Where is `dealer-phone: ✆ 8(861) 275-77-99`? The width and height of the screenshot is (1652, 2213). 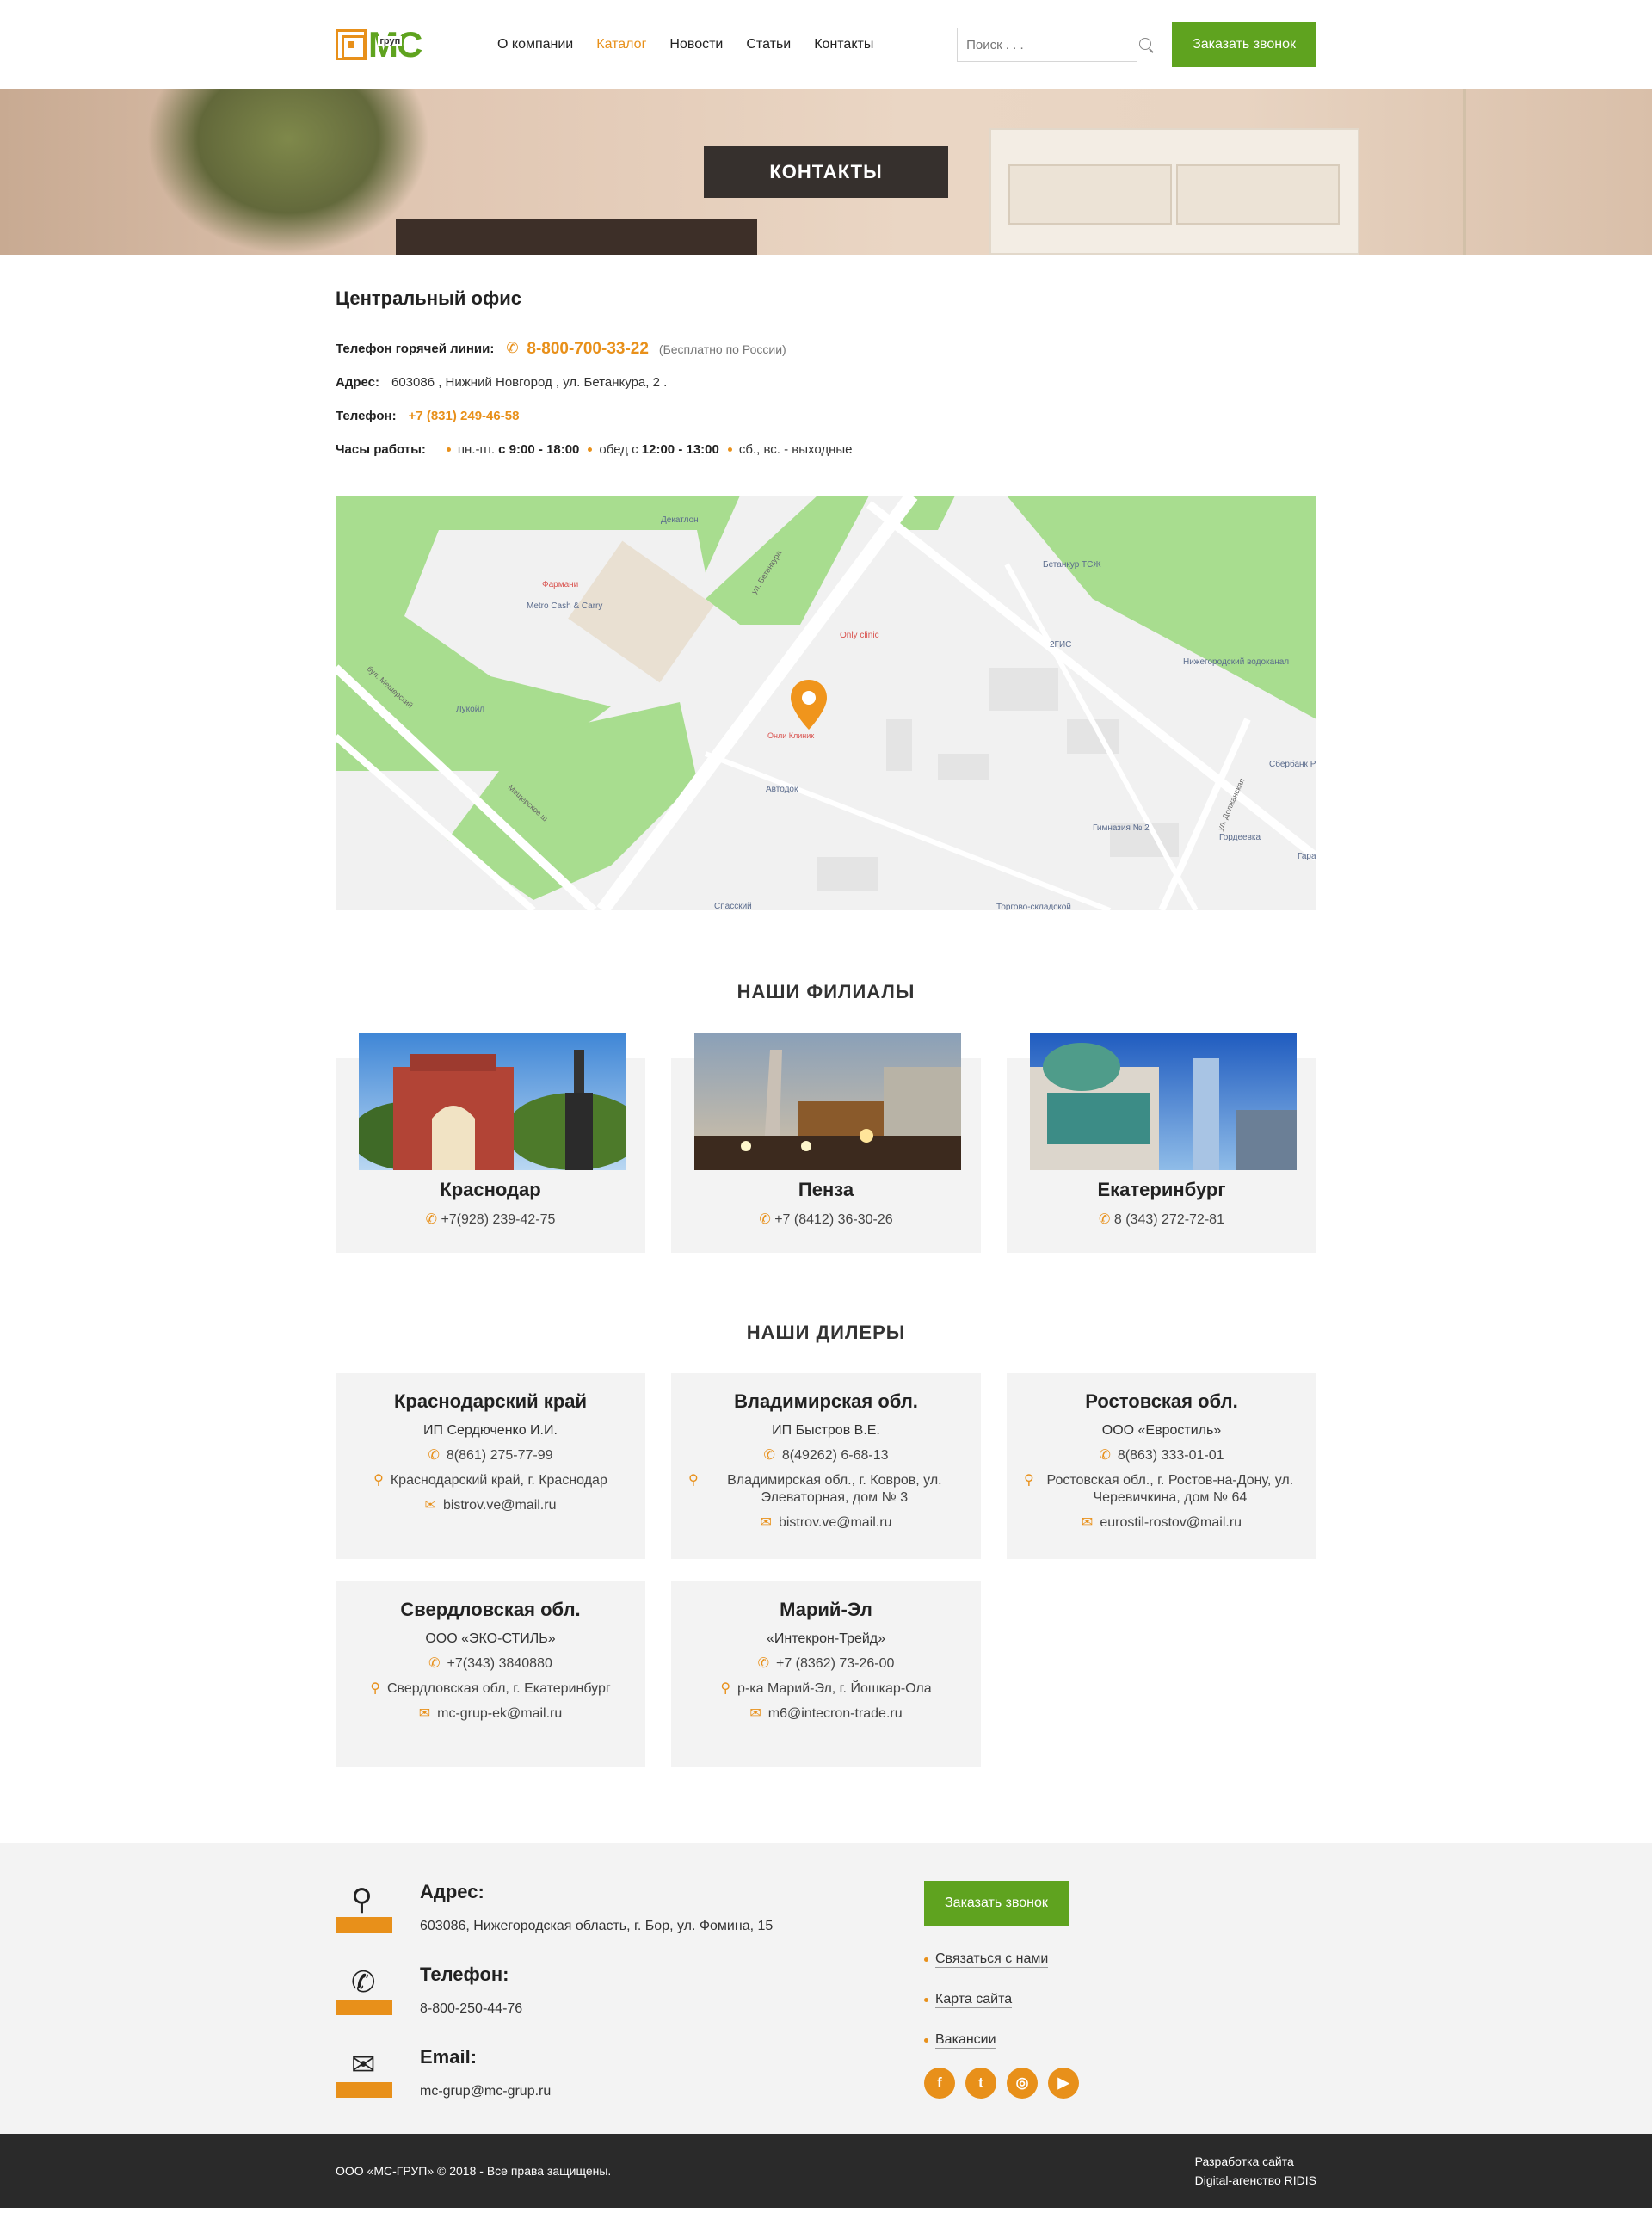 dealer-phone: ✆ 8(861) 275-77-99 is located at coordinates (490, 1455).